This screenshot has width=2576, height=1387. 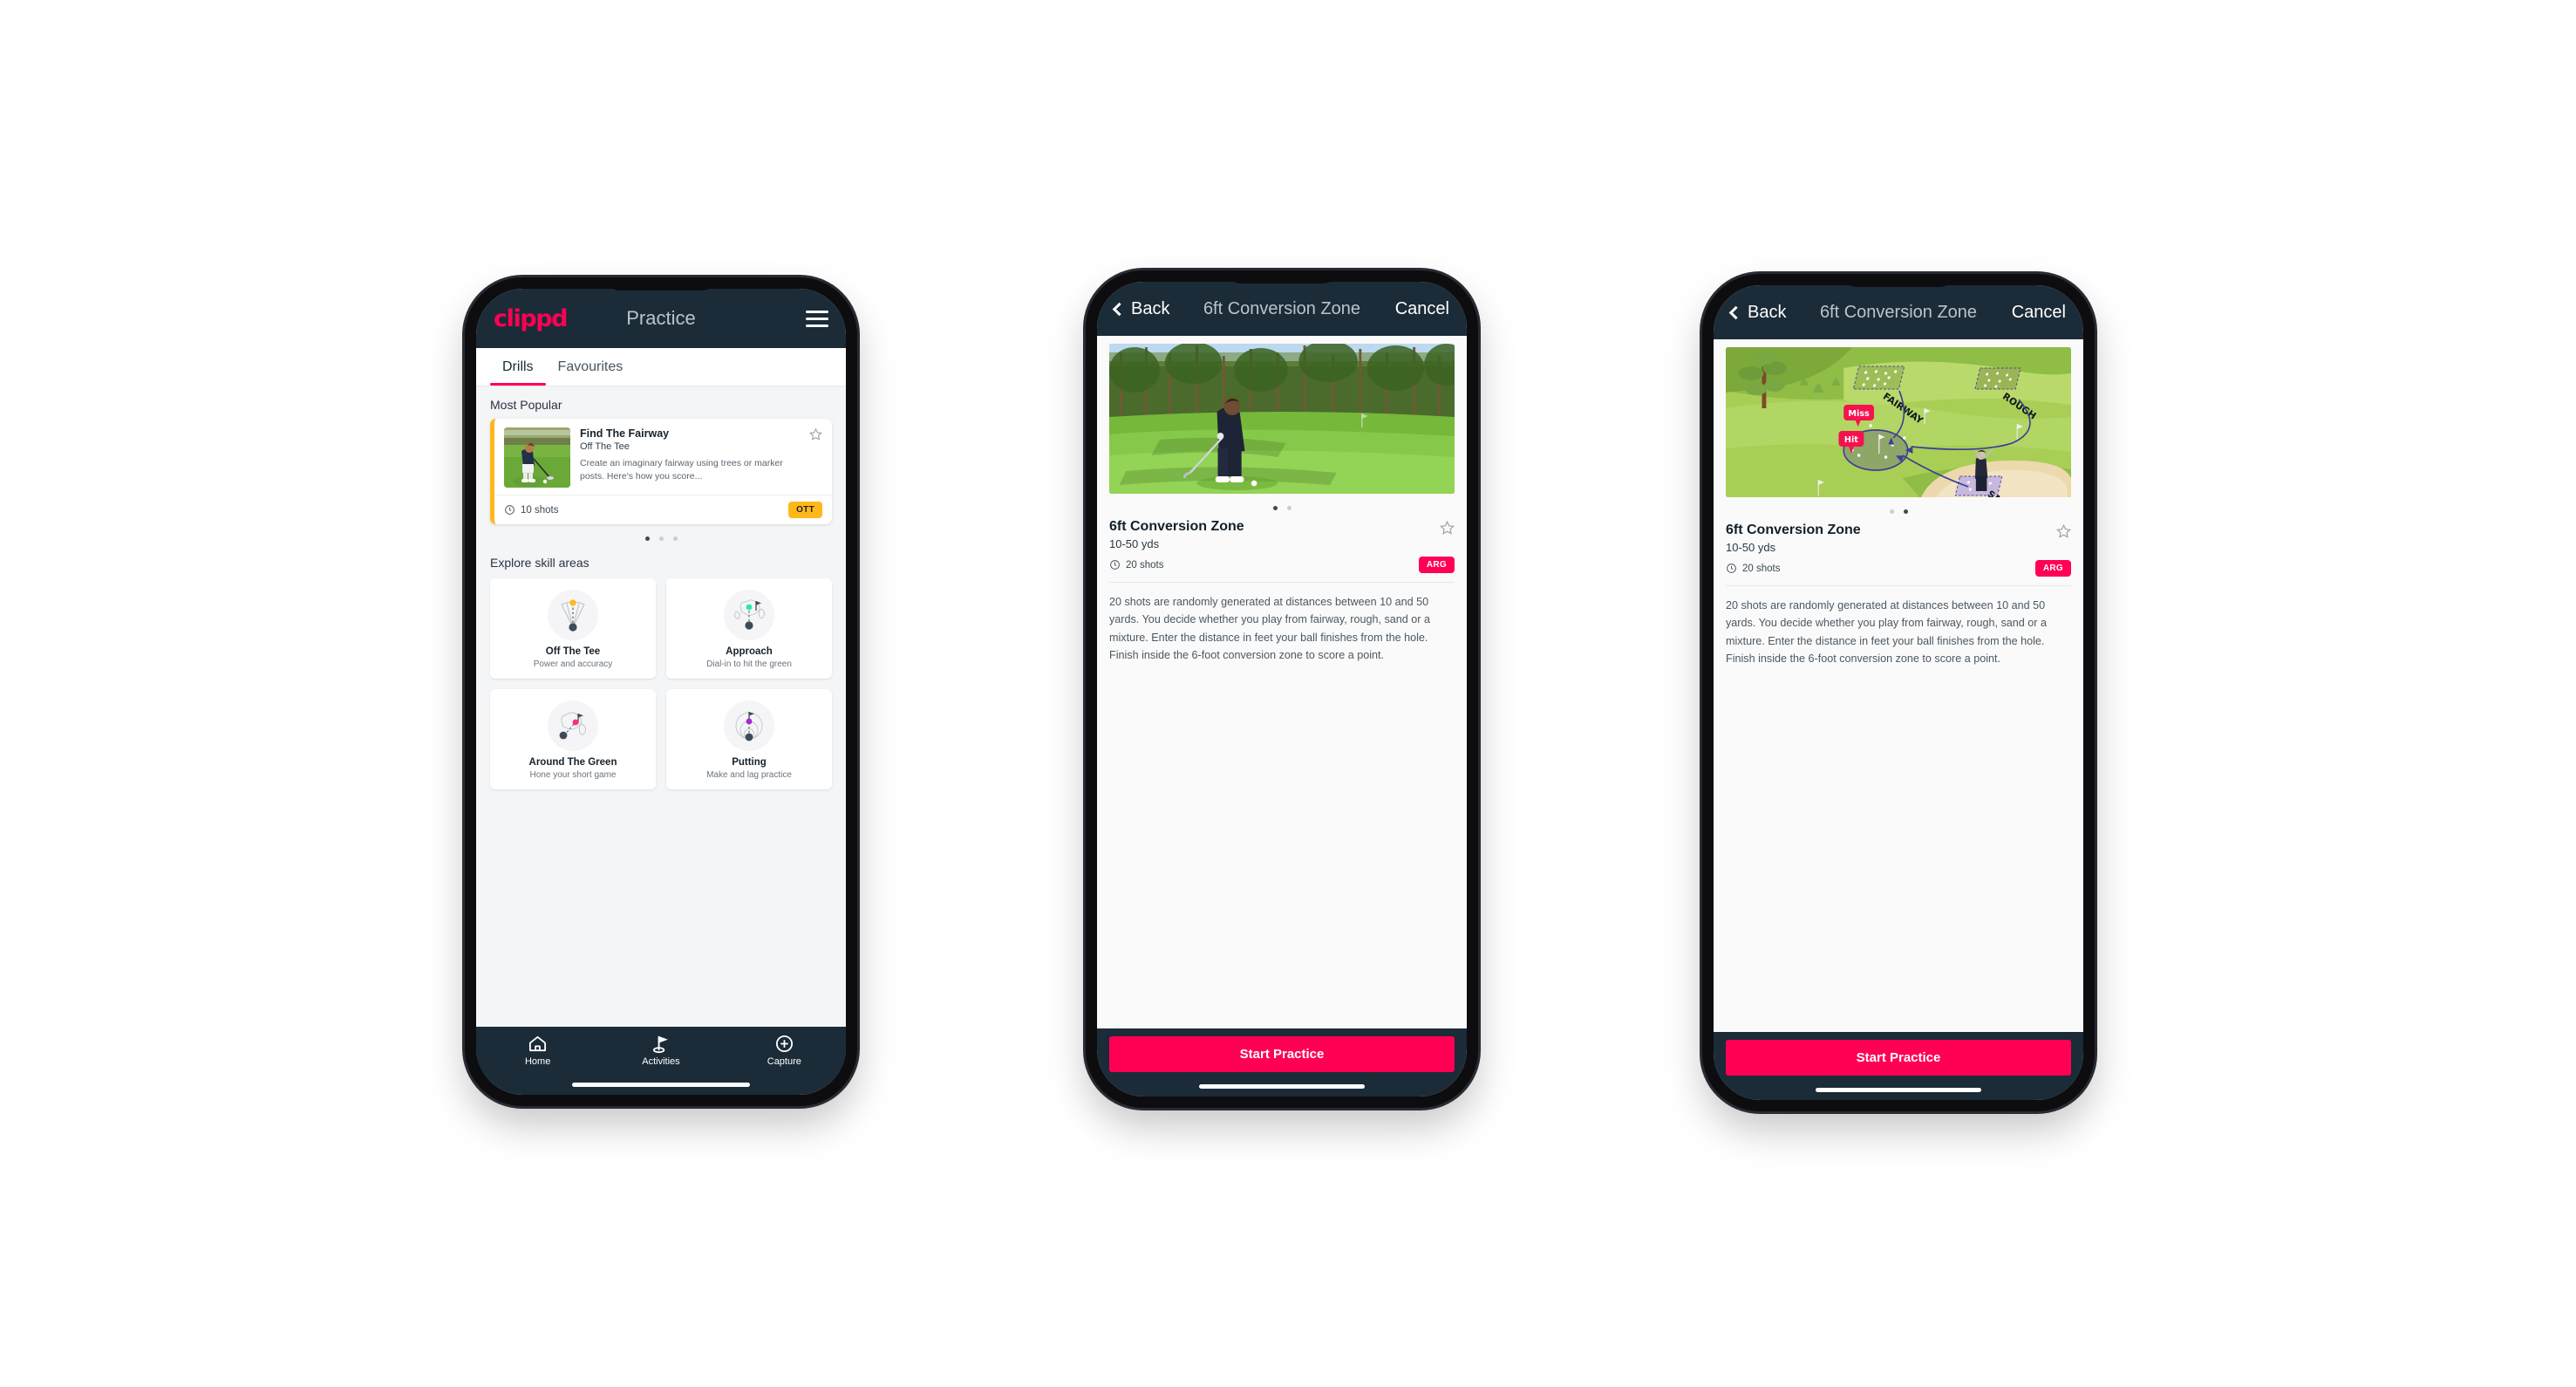 I want to click on tee-dispersion-icon, so click(x=573, y=615).